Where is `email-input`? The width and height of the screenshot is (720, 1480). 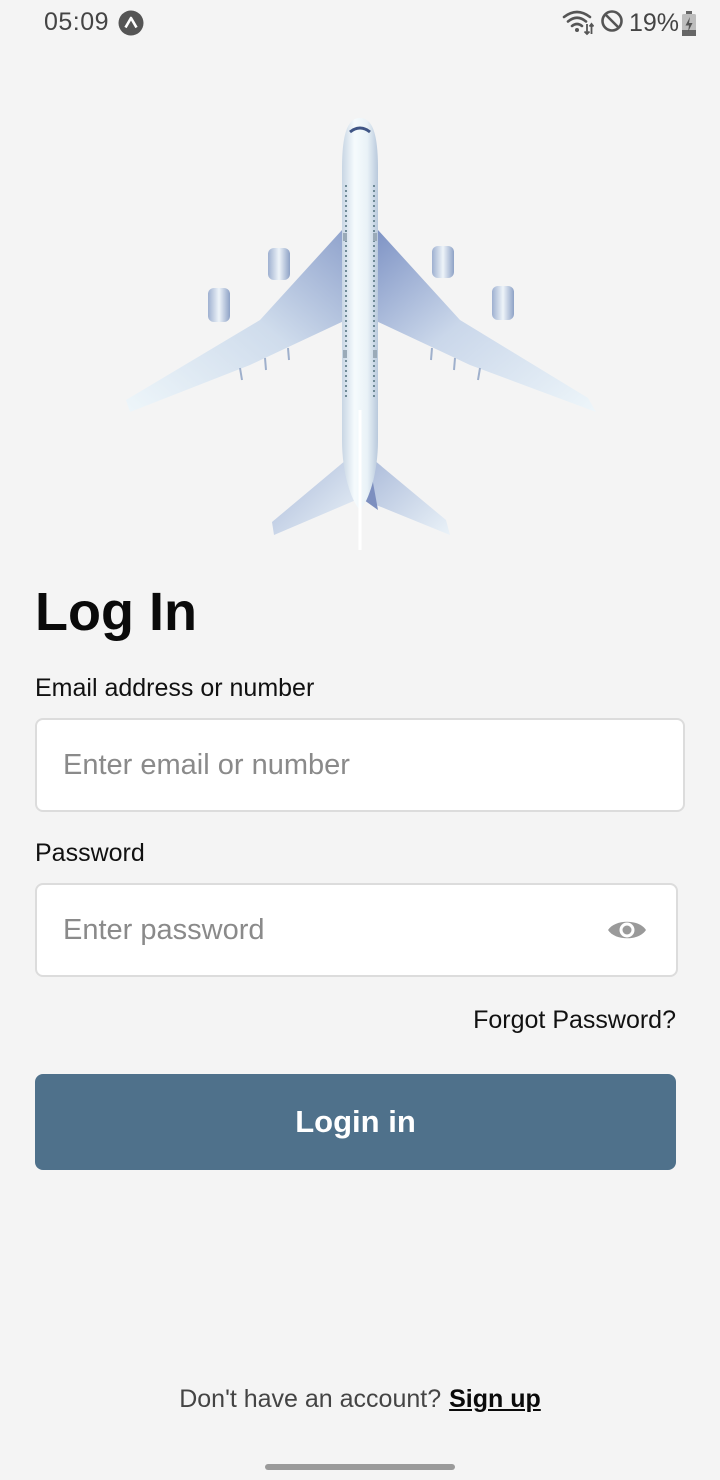 email-input is located at coordinates (358, 765).